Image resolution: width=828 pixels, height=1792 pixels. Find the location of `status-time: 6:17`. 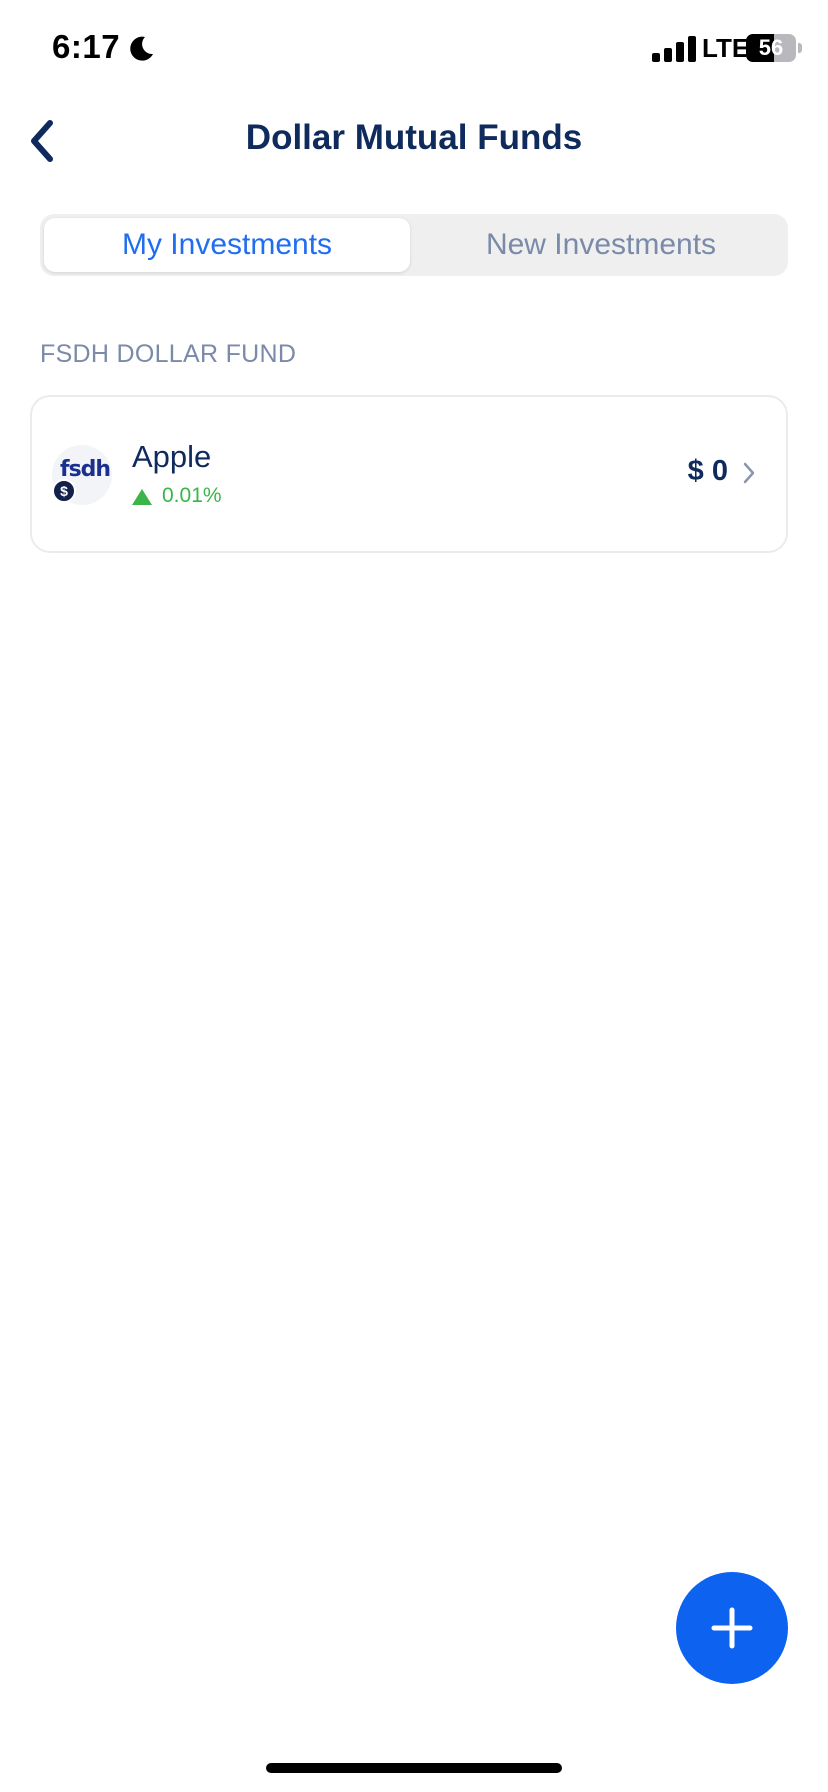

status-time: 6:17 is located at coordinates (86, 46).